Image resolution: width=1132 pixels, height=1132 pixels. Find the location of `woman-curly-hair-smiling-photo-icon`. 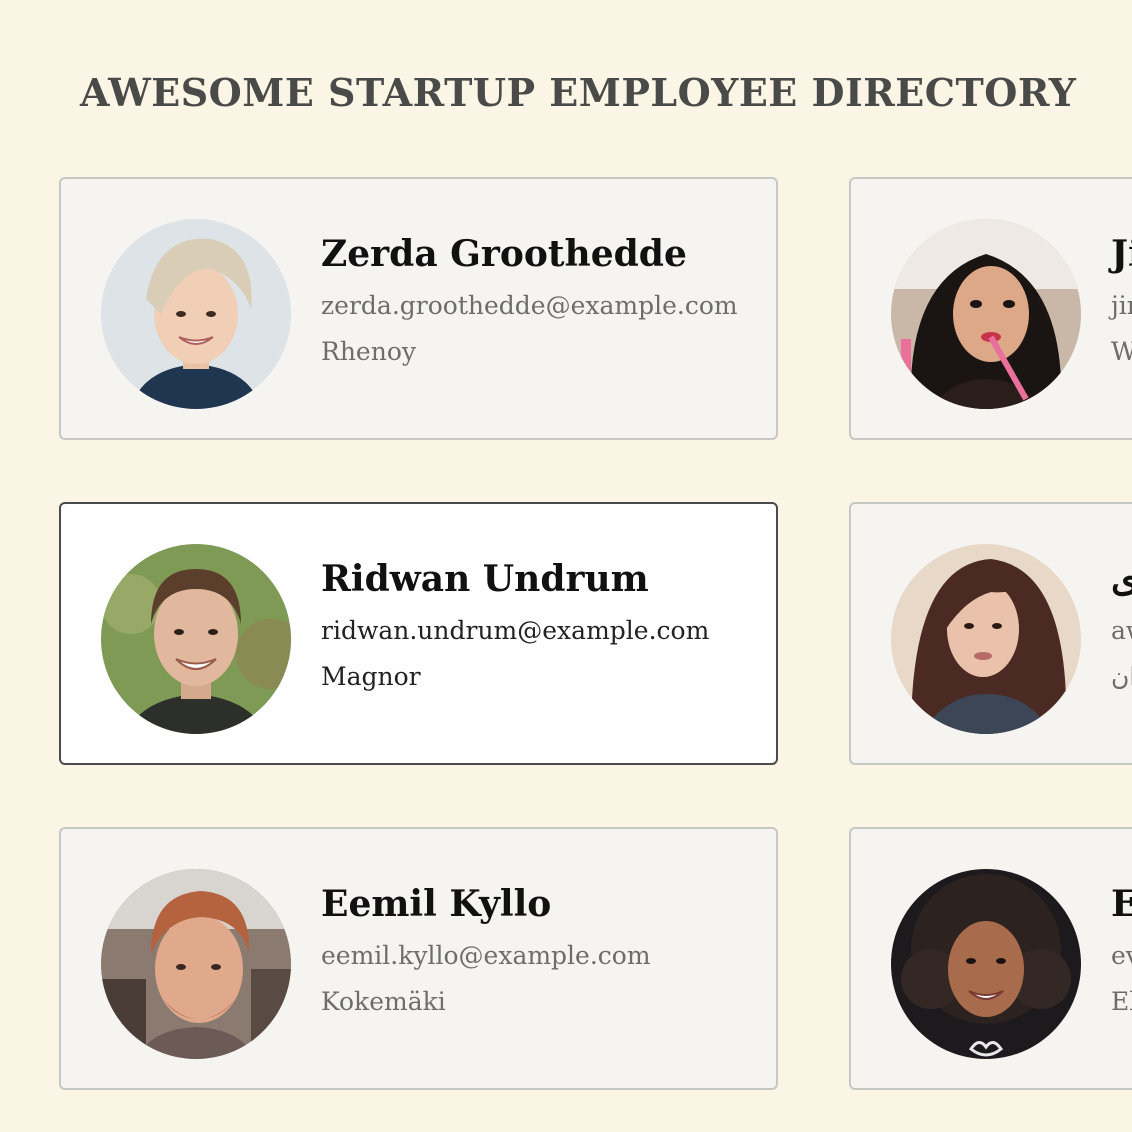

woman-curly-hair-smiling-photo-icon is located at coordinates (986, 964).